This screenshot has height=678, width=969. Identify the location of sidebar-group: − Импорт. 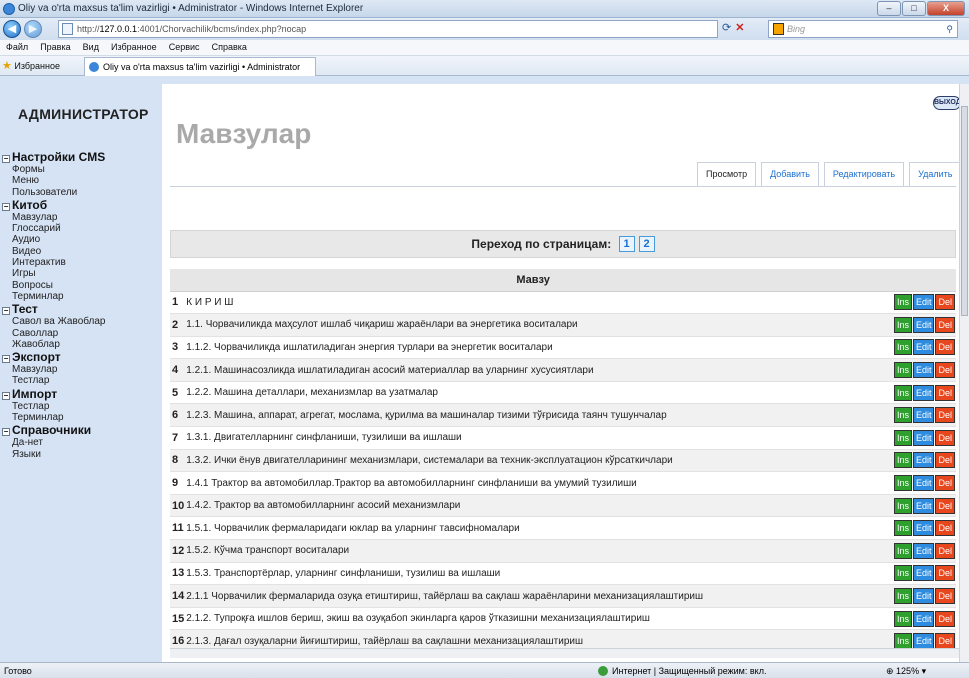
(81, 394).